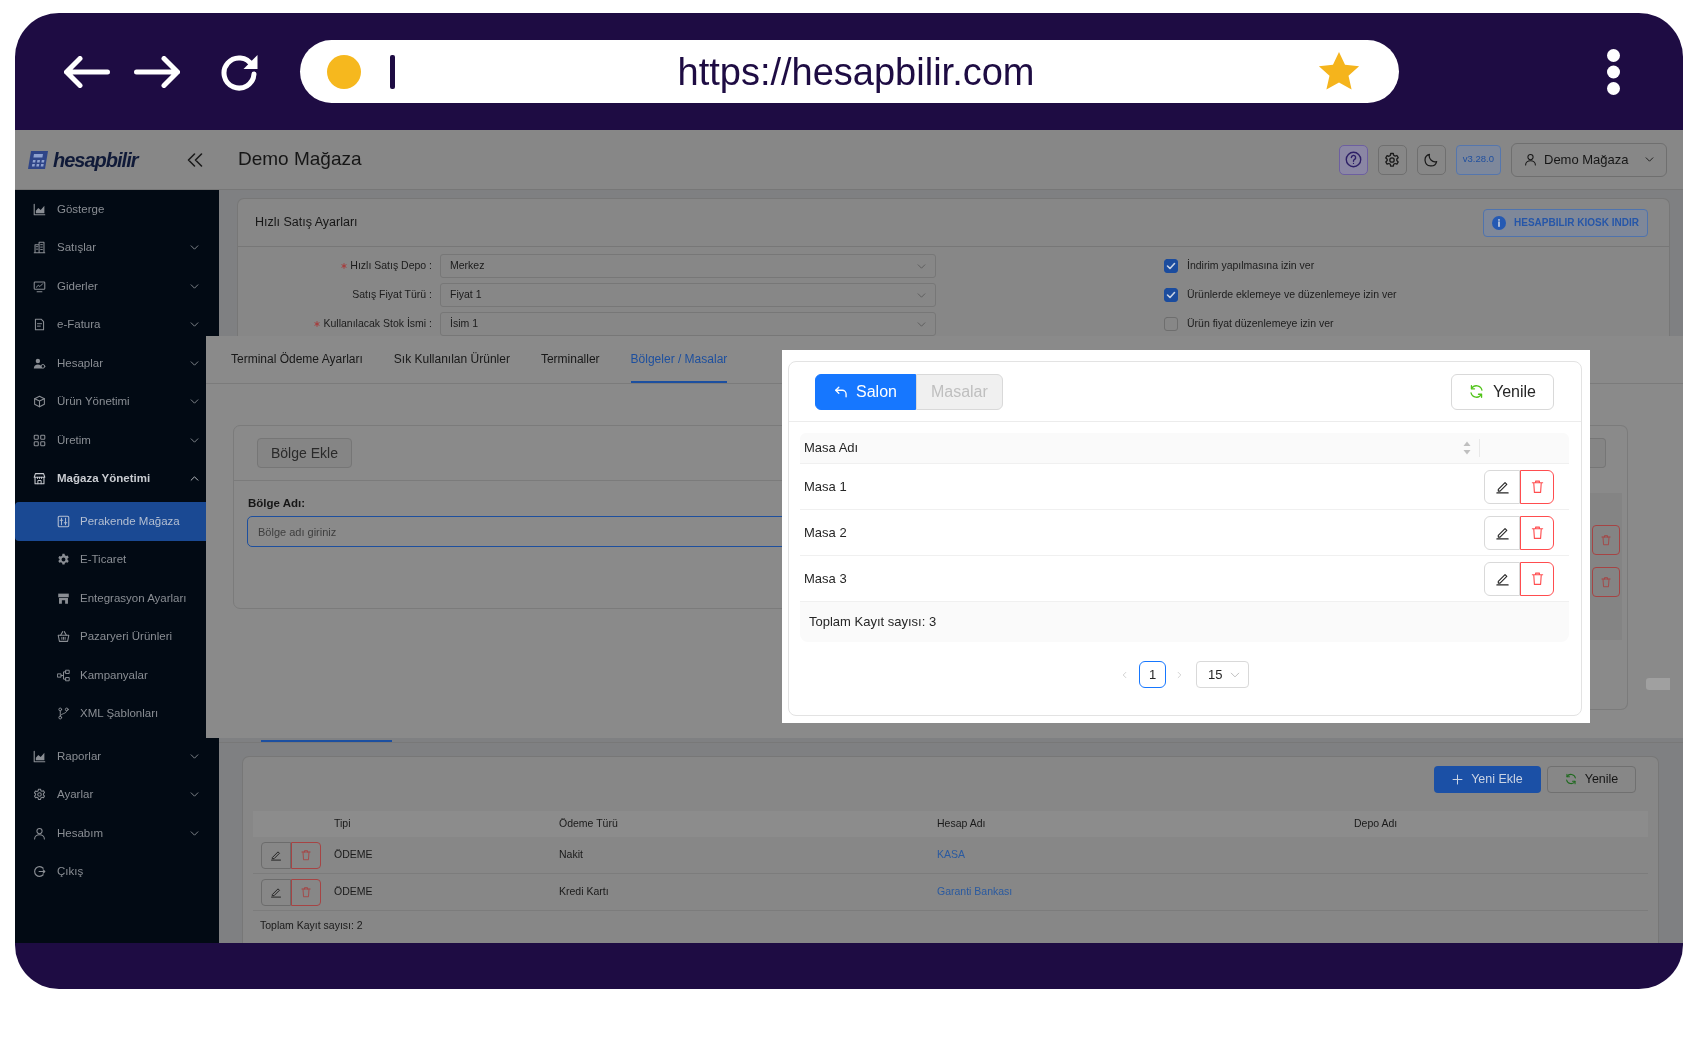 The height and width of the screenshot is (1050, 1700). Describe the element at coordinates (63, 714) in the screenshot. I see `branch-icon` at that location.